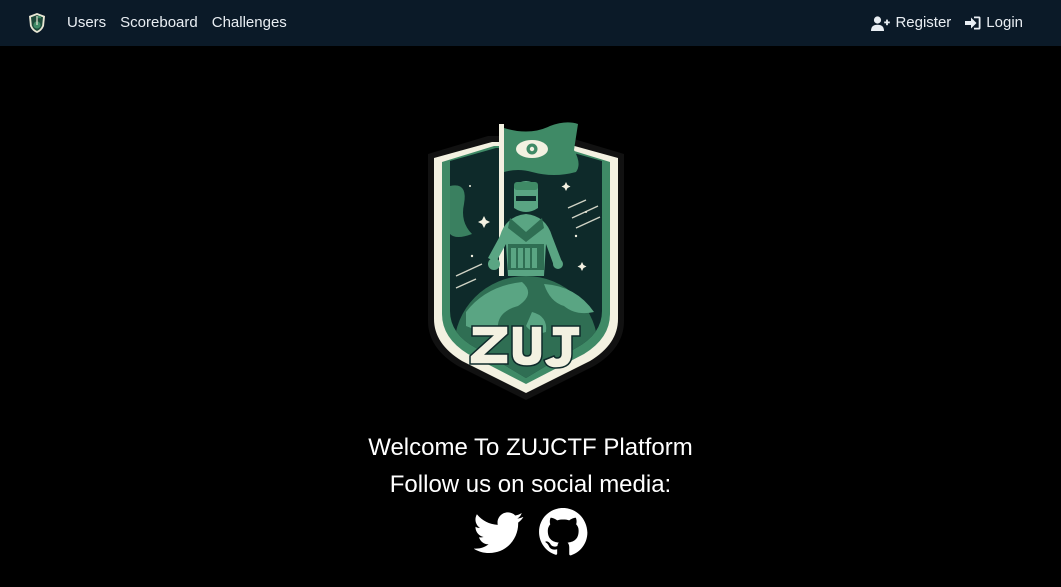 The height and width of the screenshot is (587, 1061). Describe the element at coordinates (37, 23) in the screenshot. I see `zujctf-shield-icon` at that location.